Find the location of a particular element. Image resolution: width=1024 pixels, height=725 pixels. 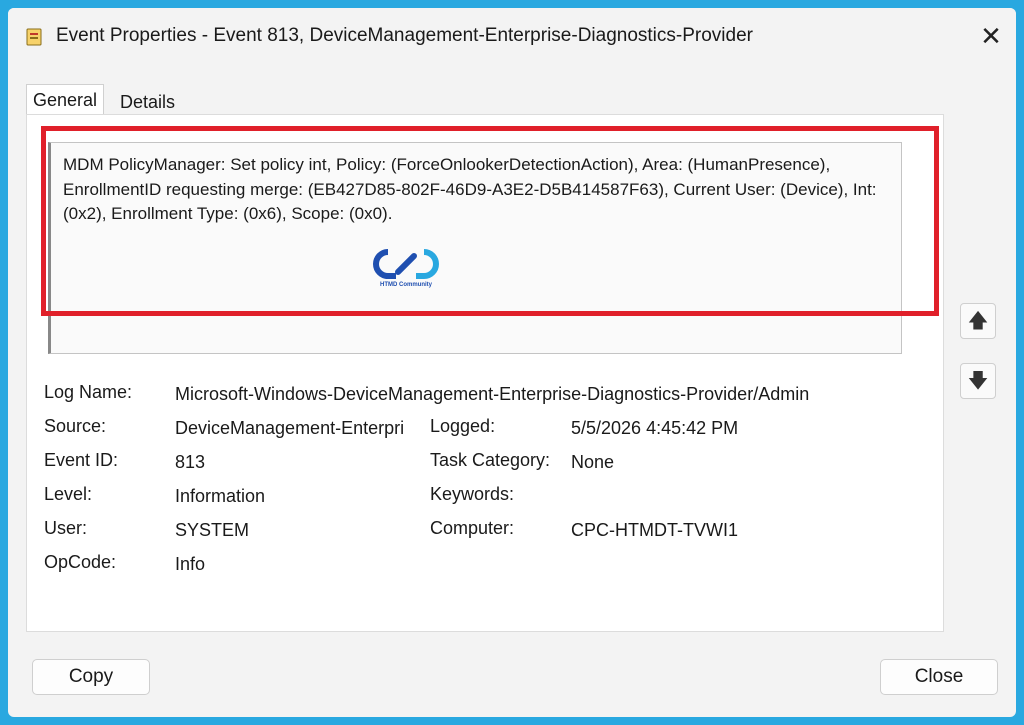

user-value: SYSTEM is located at coordinates (212, 530).